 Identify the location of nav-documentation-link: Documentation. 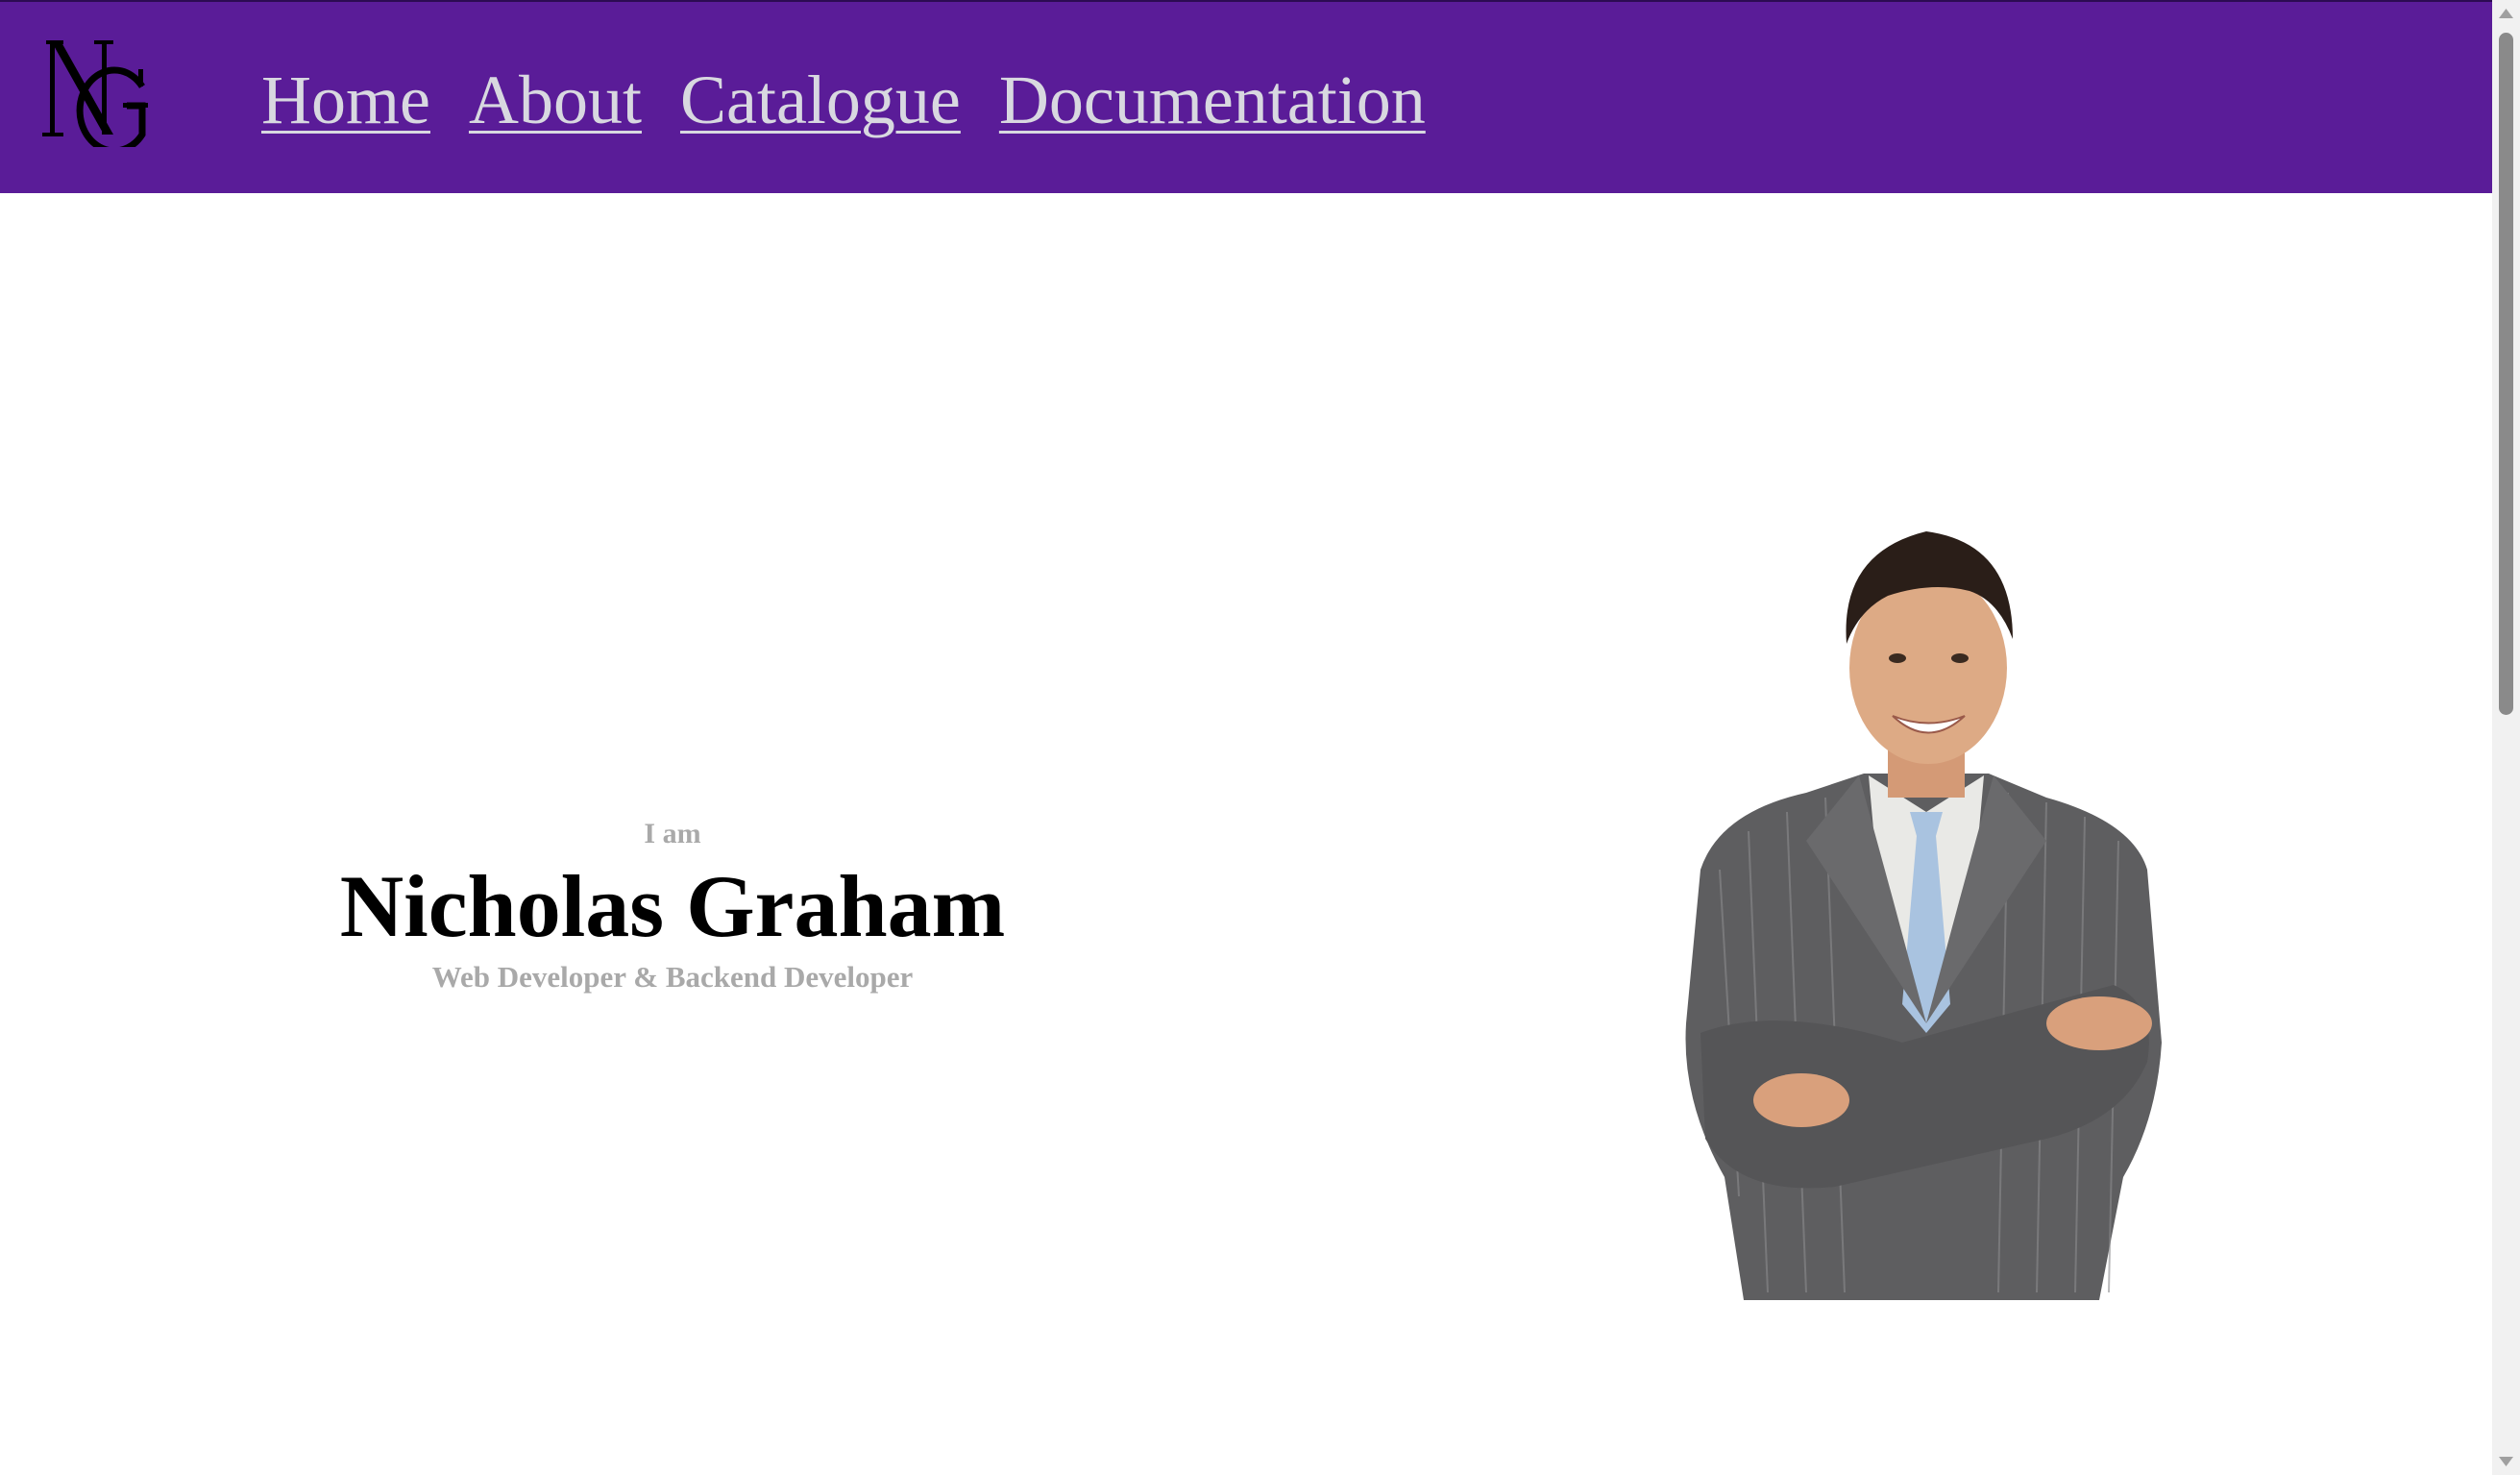
(1212, 100).